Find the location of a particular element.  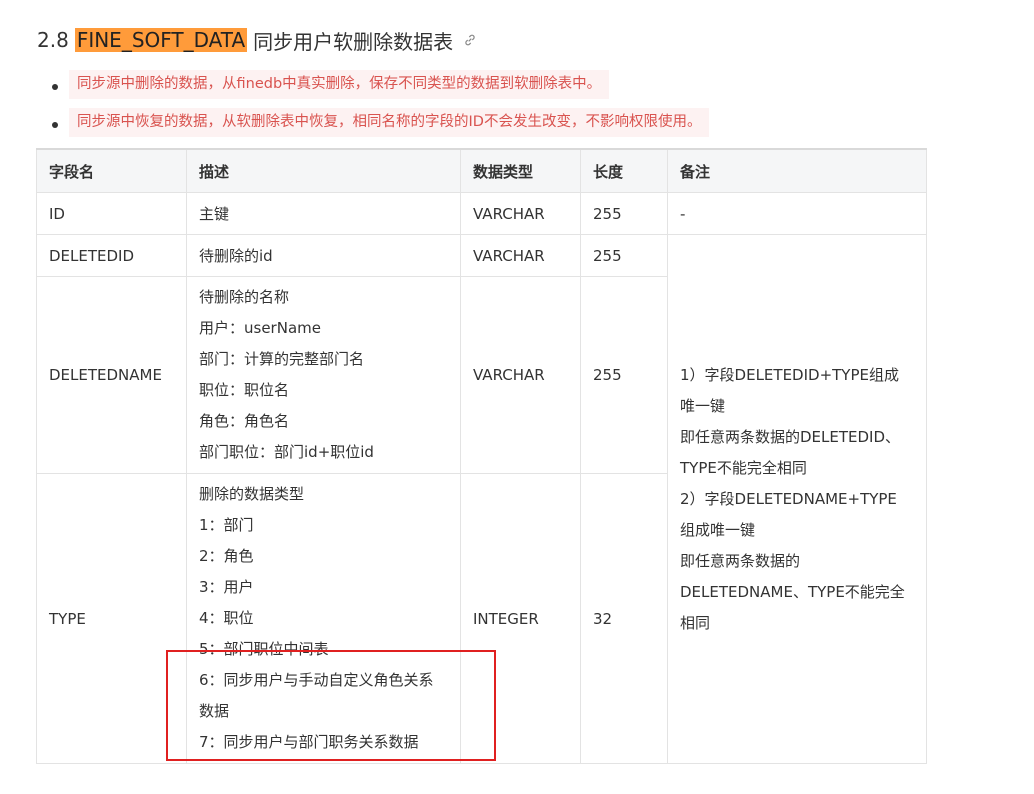

desc-line: 删除的数据类型 is located at coordinates (252, 494).